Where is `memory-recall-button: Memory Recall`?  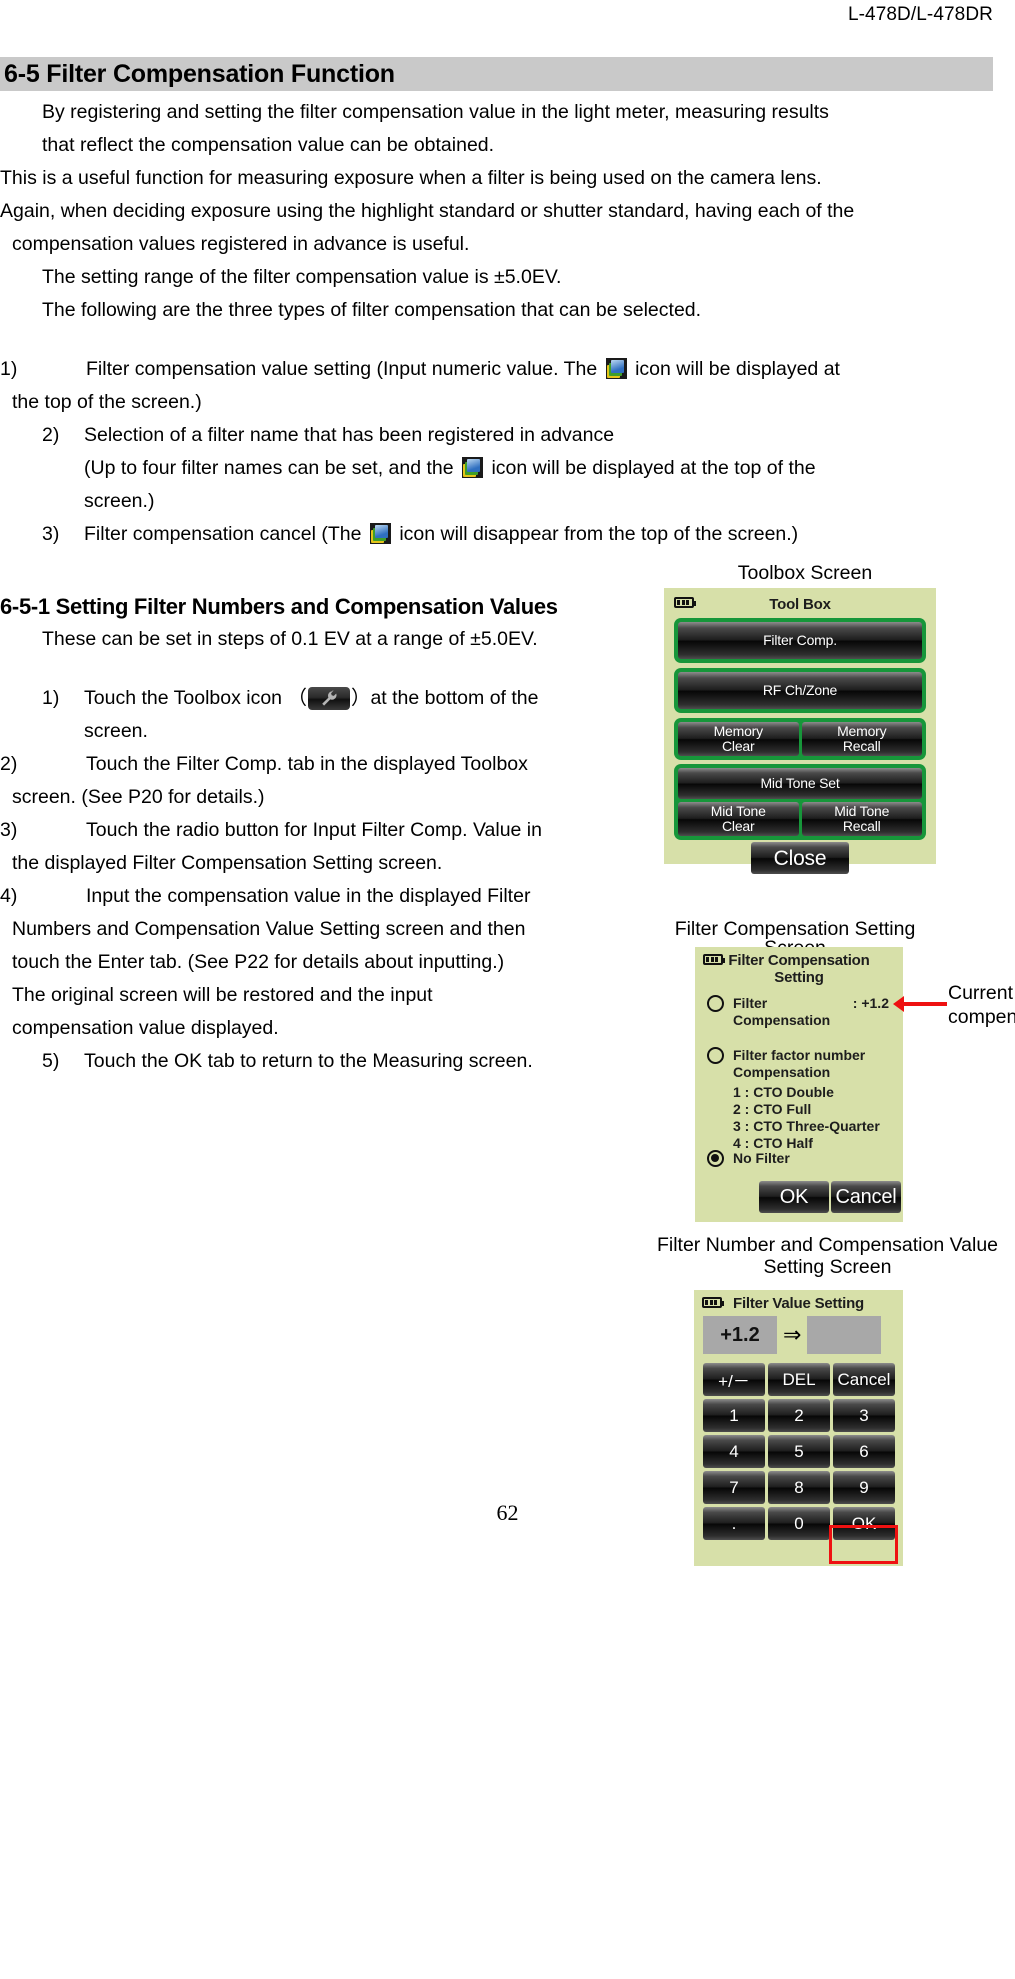 memory-recall-button: Memory Recall is located at coordinates (861, 739).